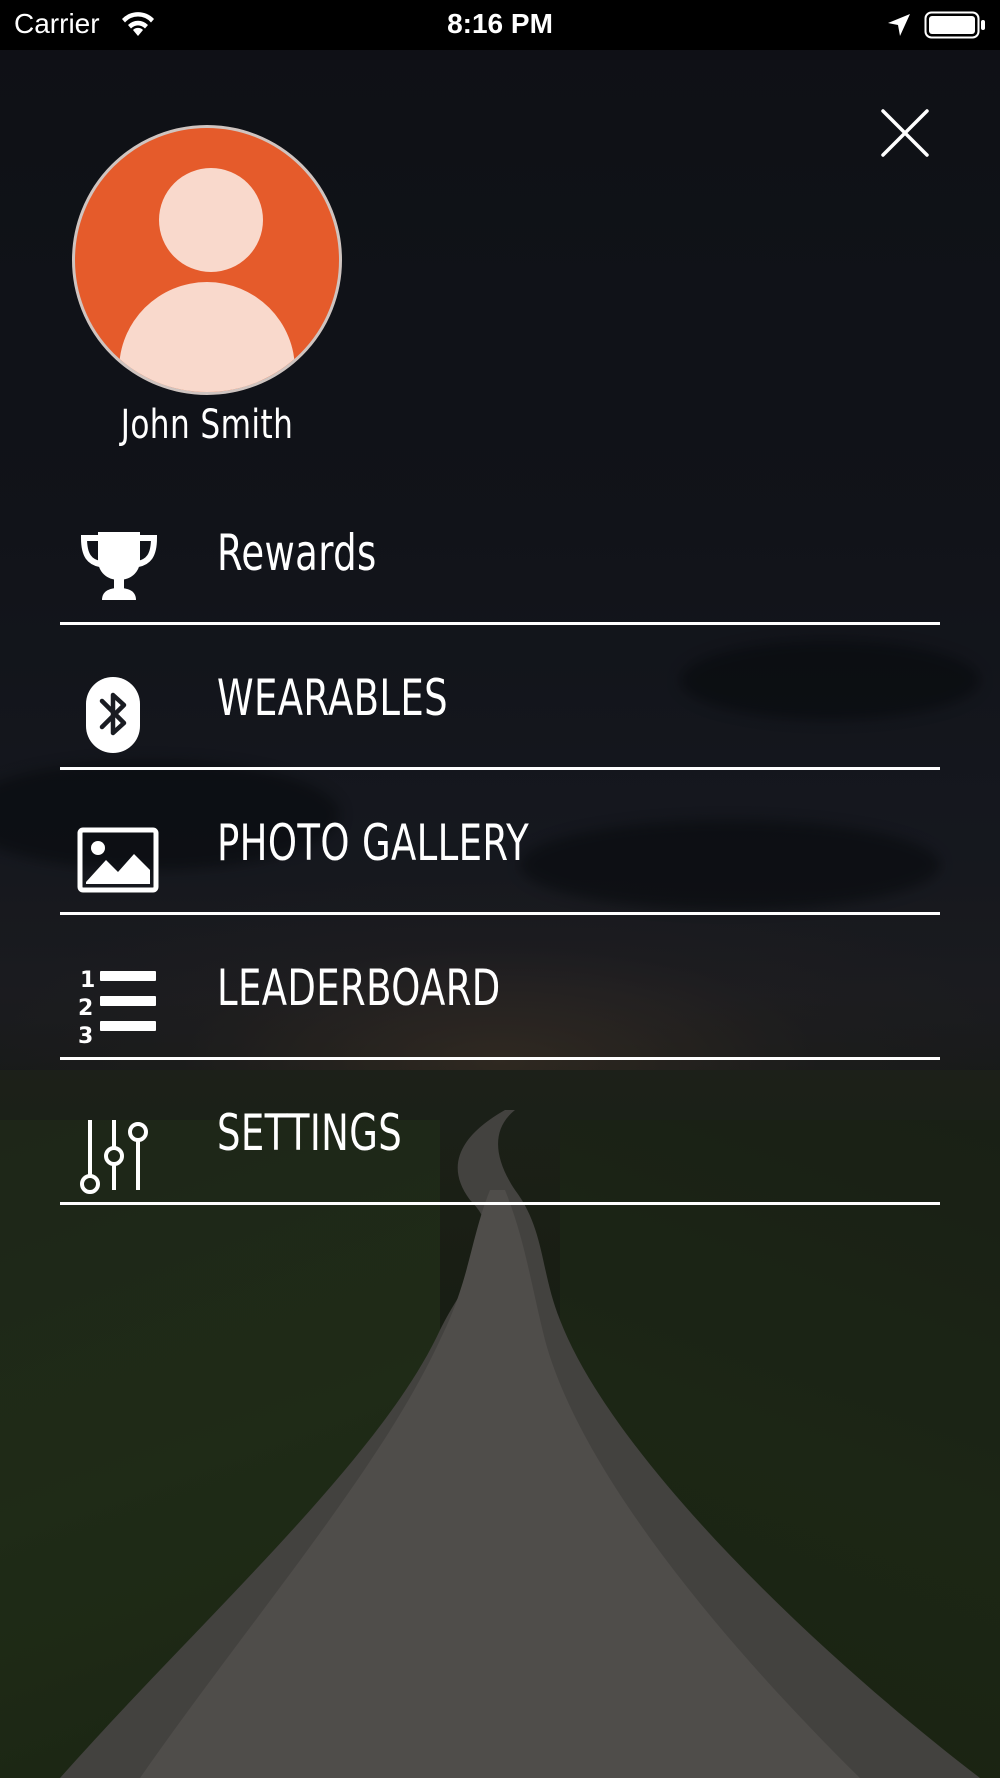  What do you see at coordinates (119, 565) in the screenshot?
I see `trophy-icon` at bounding box center [119, 565].